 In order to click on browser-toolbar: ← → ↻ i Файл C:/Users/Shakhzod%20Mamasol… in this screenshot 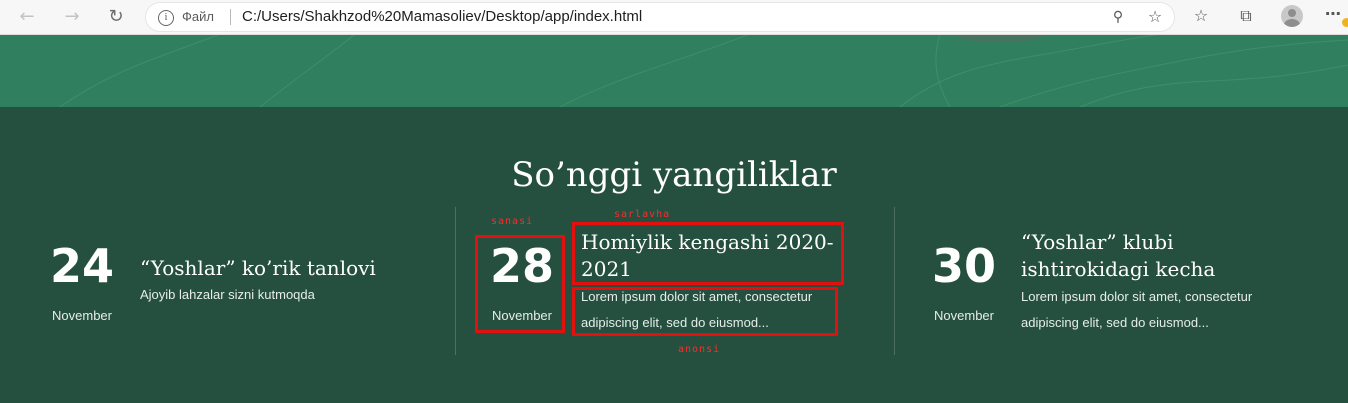, I will do `click(674, 17)`.